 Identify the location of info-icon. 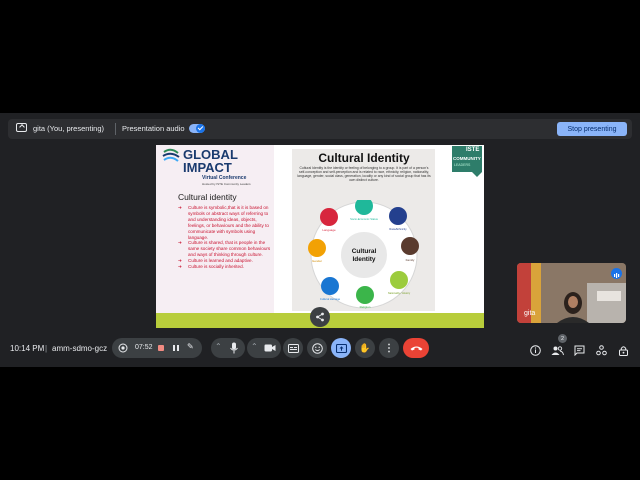
(535, 350).